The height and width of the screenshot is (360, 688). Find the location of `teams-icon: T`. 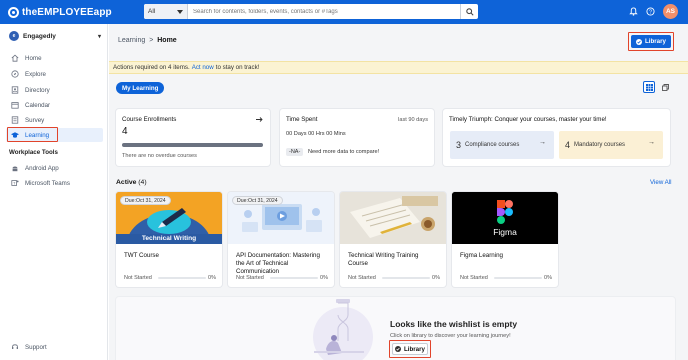

teams-icon: T is located at coordinates (15, 183).